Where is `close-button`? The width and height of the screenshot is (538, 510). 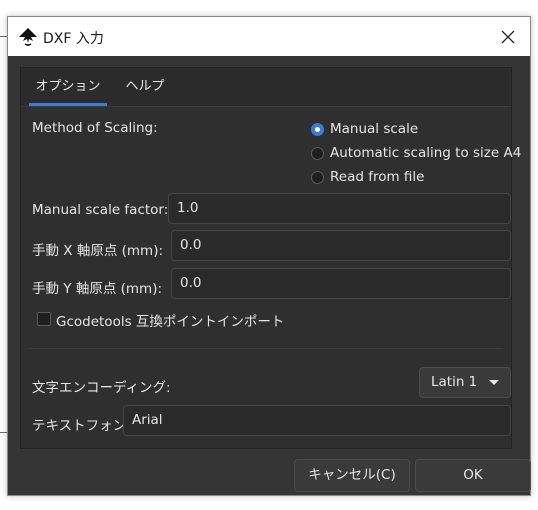
close-button is located at coordinates (508, 36).